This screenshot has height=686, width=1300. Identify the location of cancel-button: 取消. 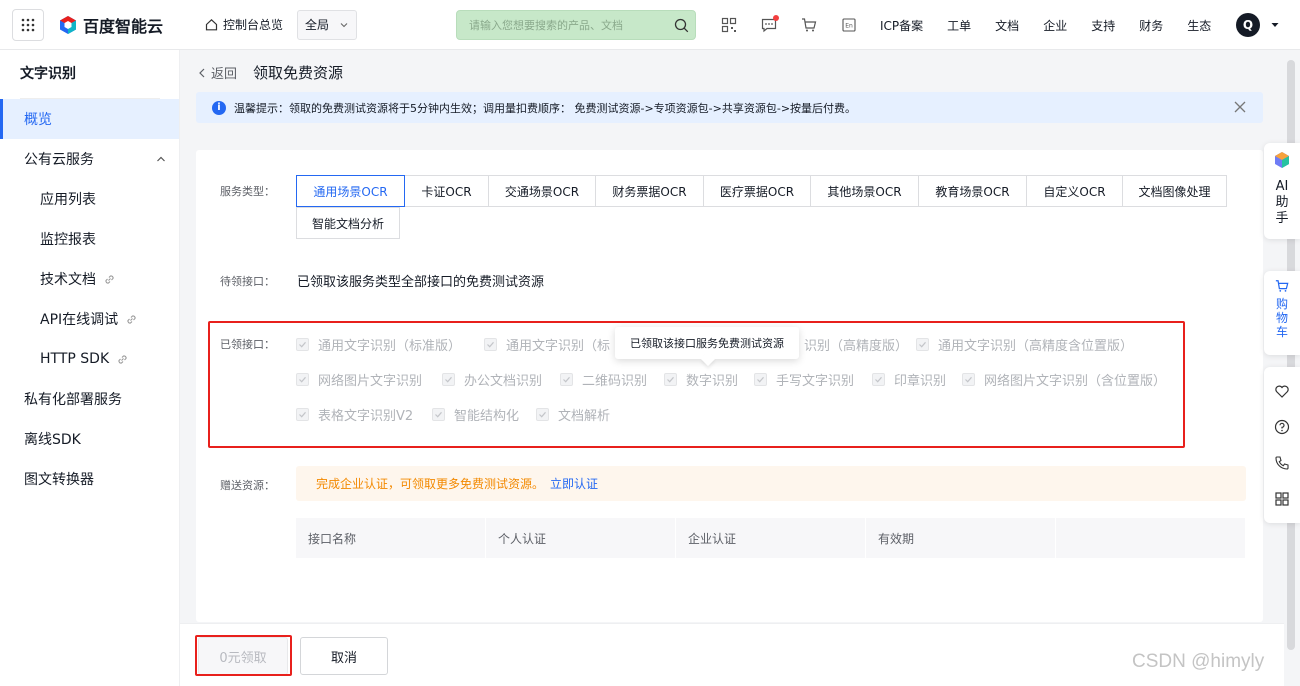
(344, 656).